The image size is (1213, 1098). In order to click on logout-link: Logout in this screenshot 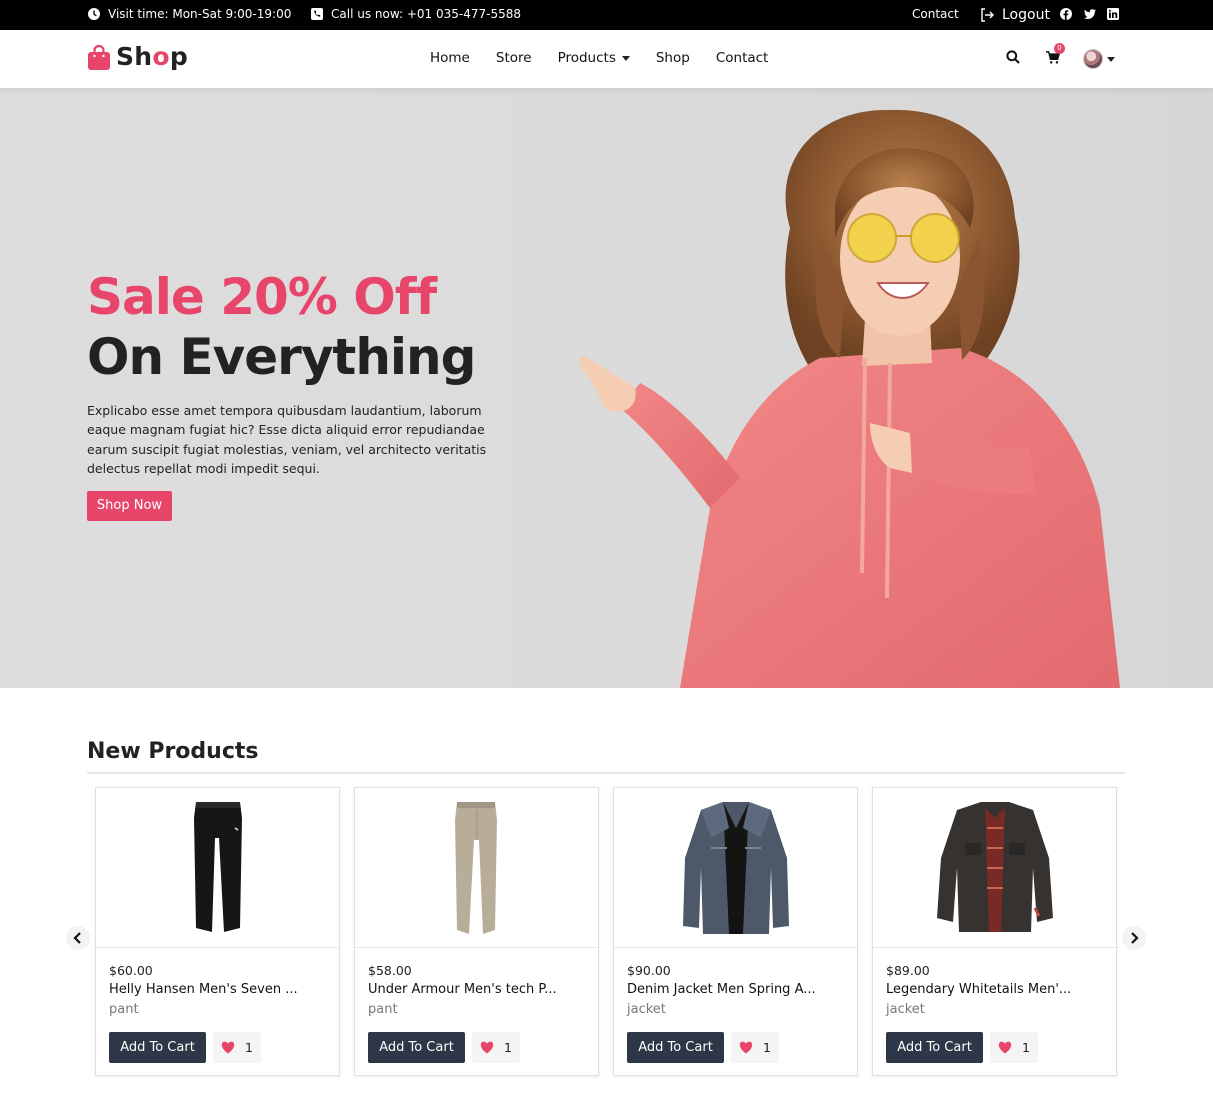, I will do `click(1015, 15)`.